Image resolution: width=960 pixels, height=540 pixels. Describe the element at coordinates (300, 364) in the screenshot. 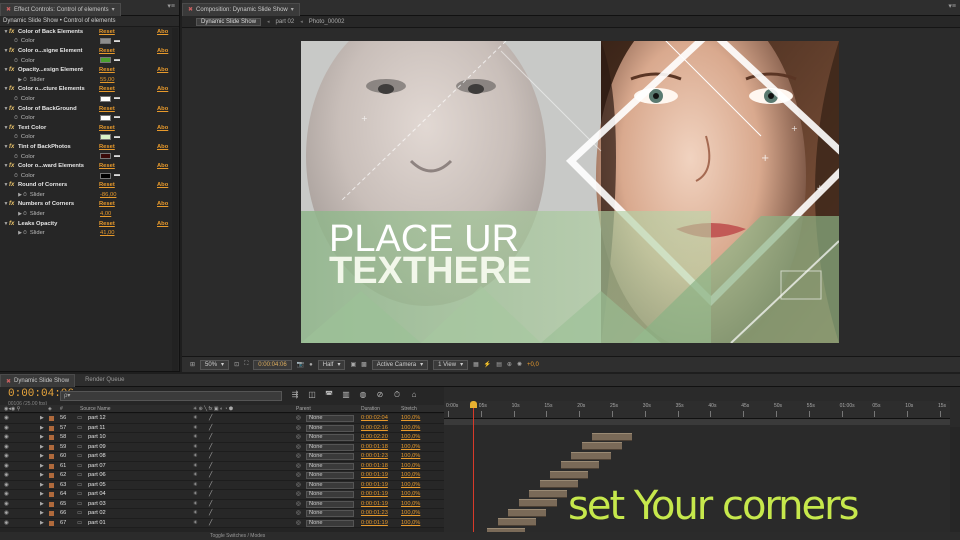

I see `camera-icon: 📷` at that location.